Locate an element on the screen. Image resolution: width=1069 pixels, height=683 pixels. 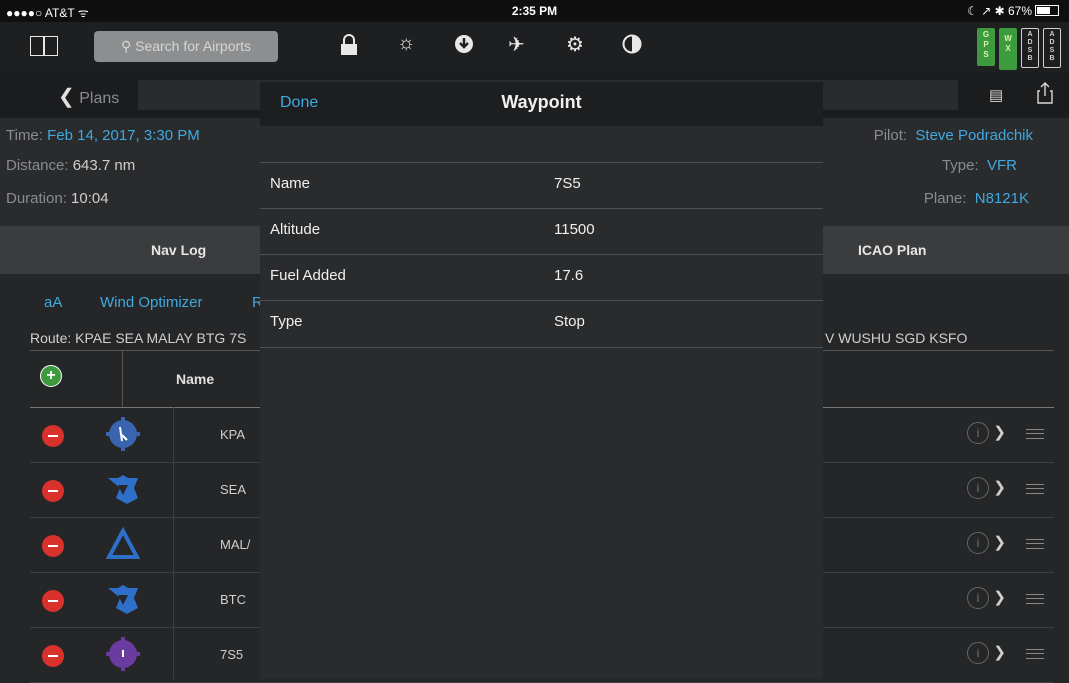
map-icon: ▤ is located at coordinates (996, 95).